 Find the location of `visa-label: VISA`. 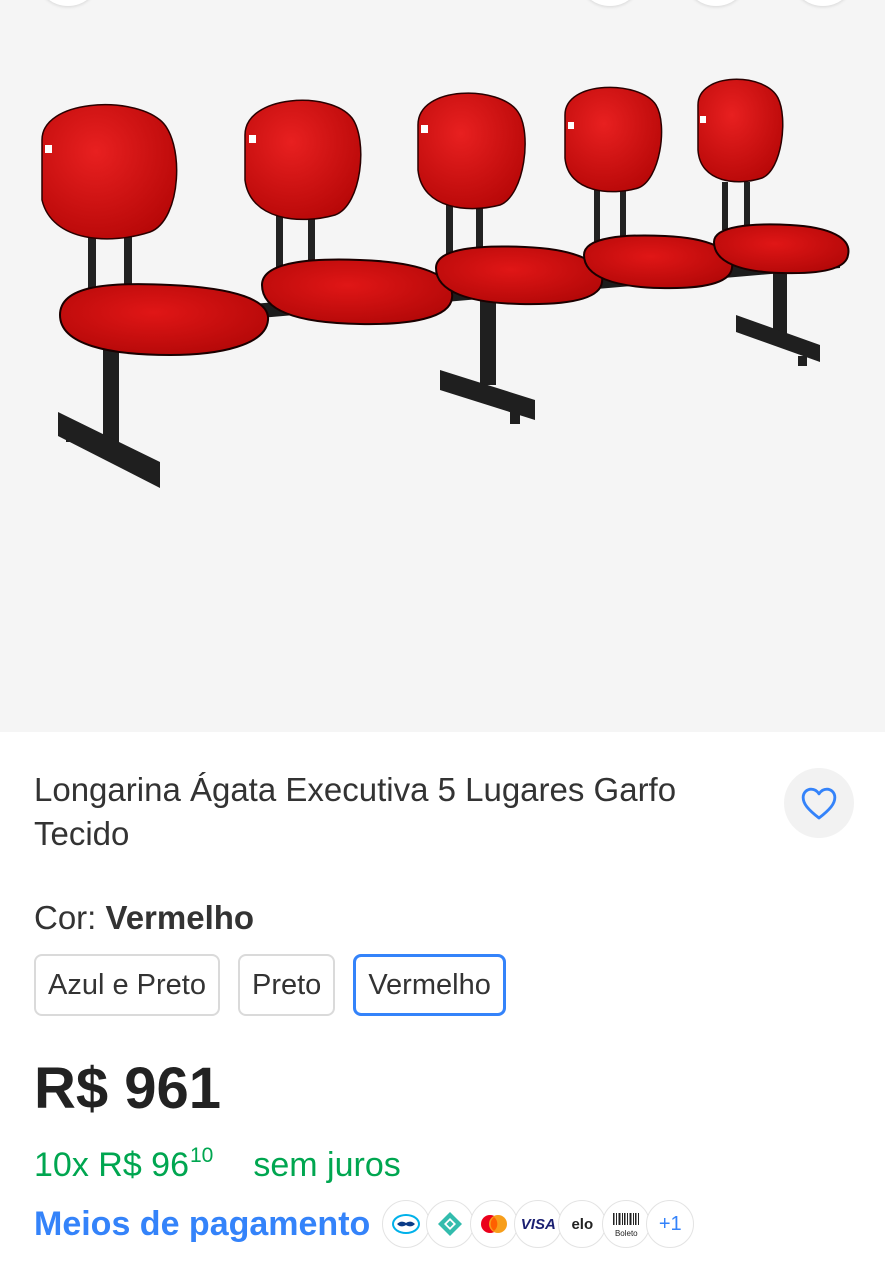

visa-label: VISA is located at coordinates (538, 1224).